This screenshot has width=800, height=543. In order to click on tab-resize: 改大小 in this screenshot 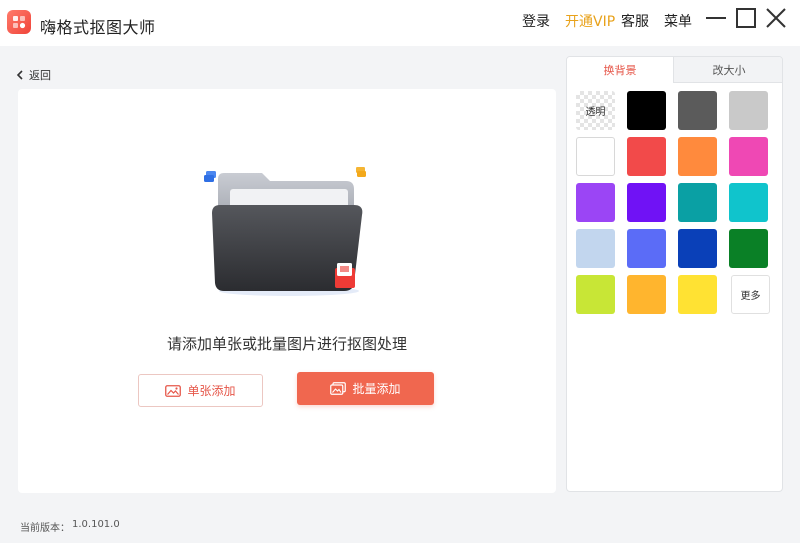, I will do `click(727, 70)`.